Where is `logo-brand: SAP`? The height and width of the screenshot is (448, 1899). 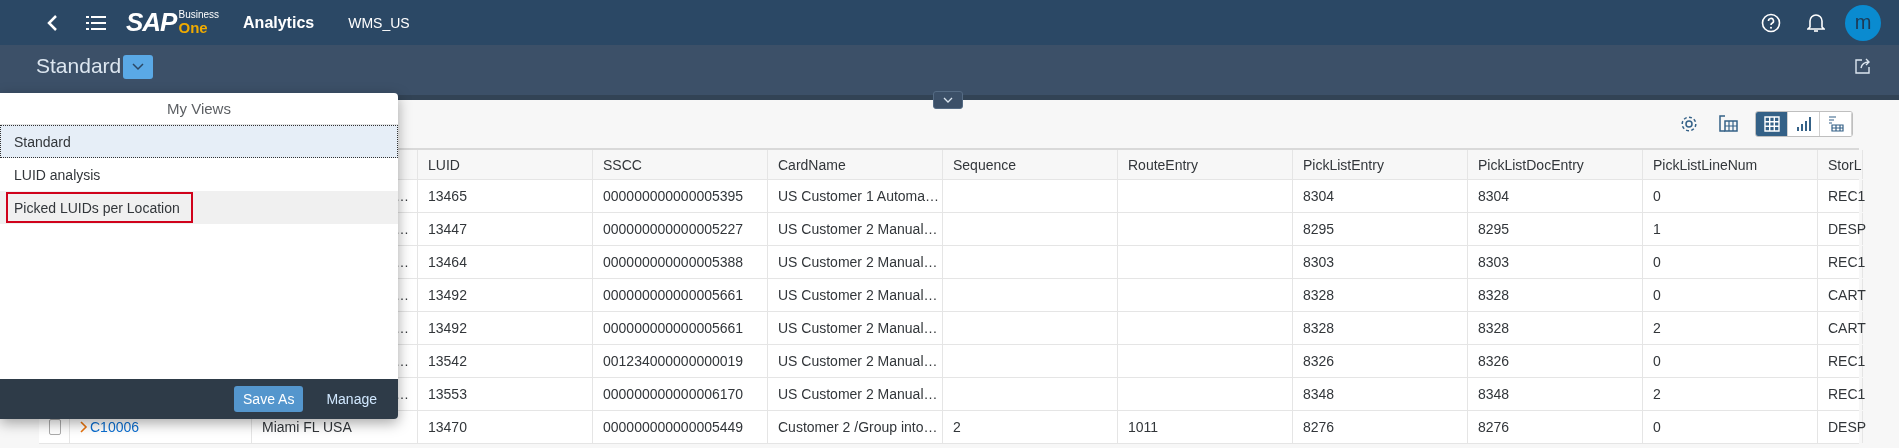
logo-brand: SAP is located at coordinates (151, 22).